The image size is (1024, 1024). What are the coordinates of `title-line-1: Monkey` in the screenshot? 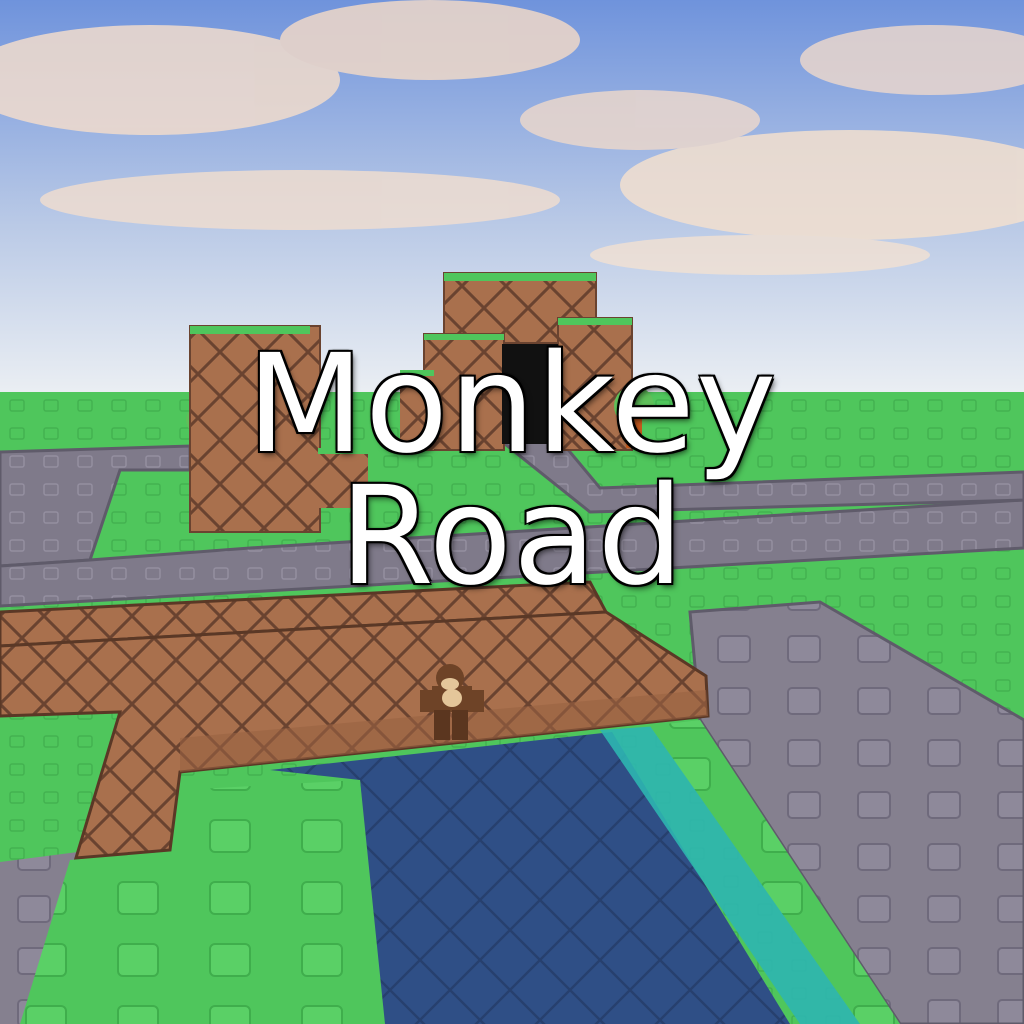 It's located at (512, 405).